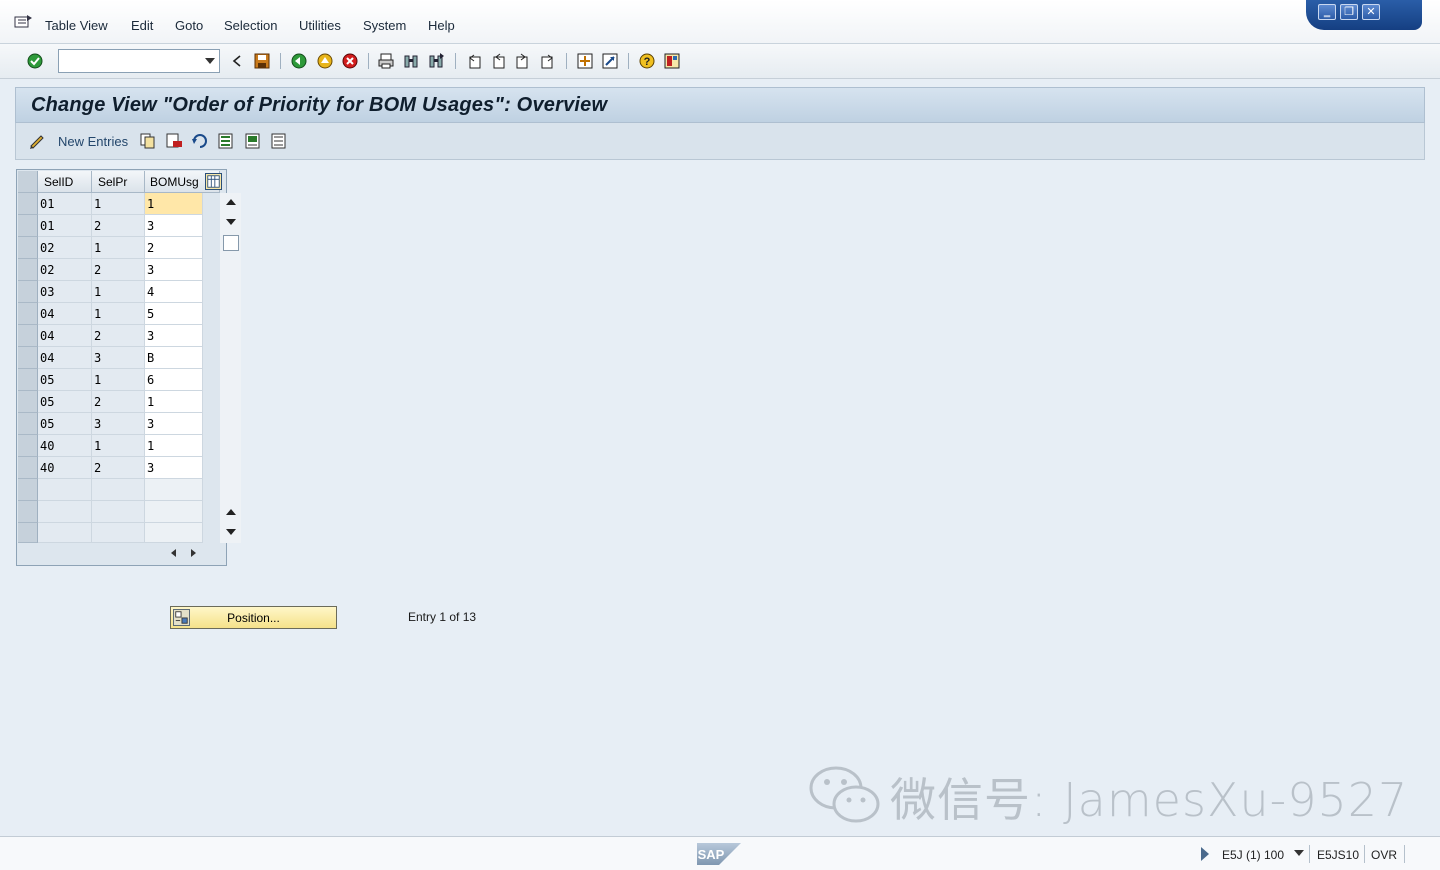  What do you see at coordinates (118, 248) in the screenshot?
I see `table-cell-selpr: 1` at bounding box center [118, 248].